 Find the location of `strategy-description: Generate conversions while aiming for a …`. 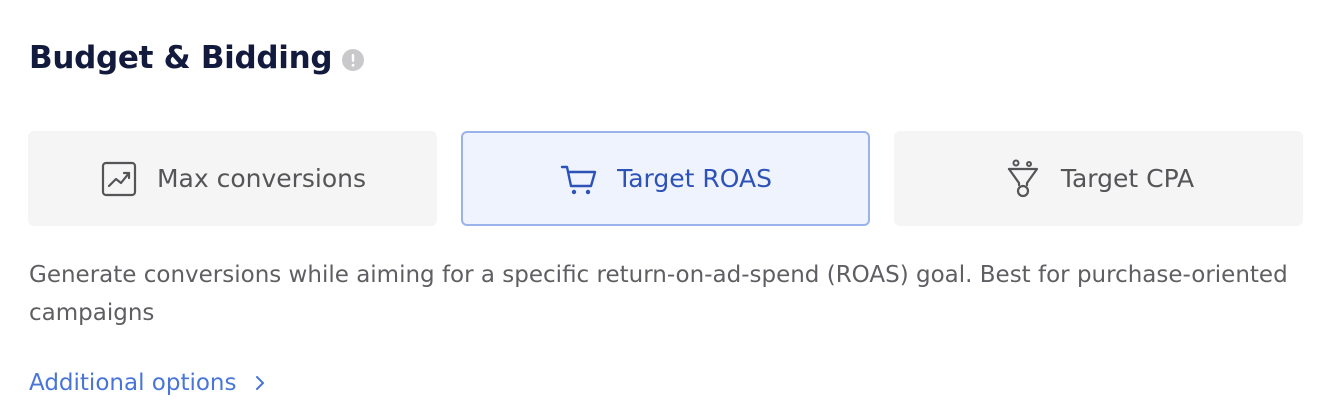

strategy-description: Generate conversions while aiming for a … is located at coordinates (658, 294).